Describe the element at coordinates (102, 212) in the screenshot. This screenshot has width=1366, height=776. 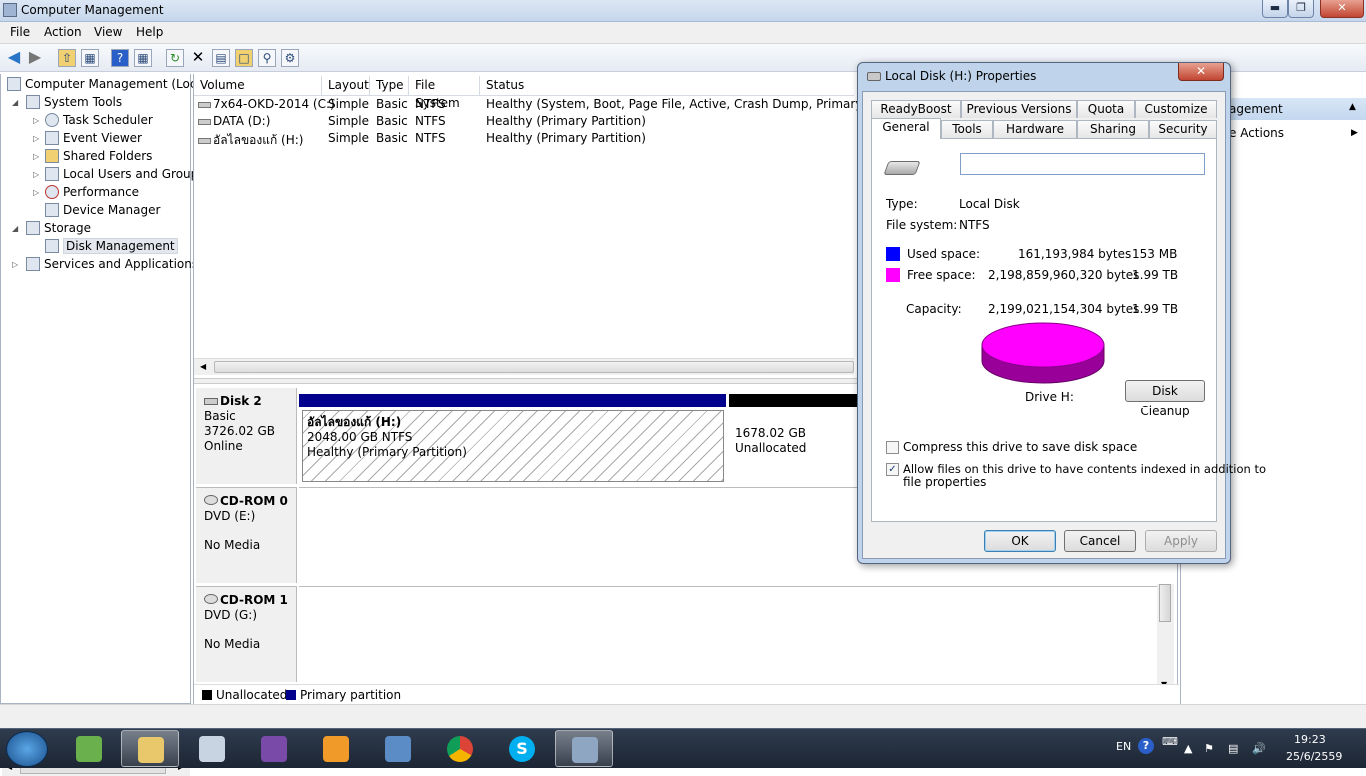
I see `tree-device-manager: Device Manager` at that location.